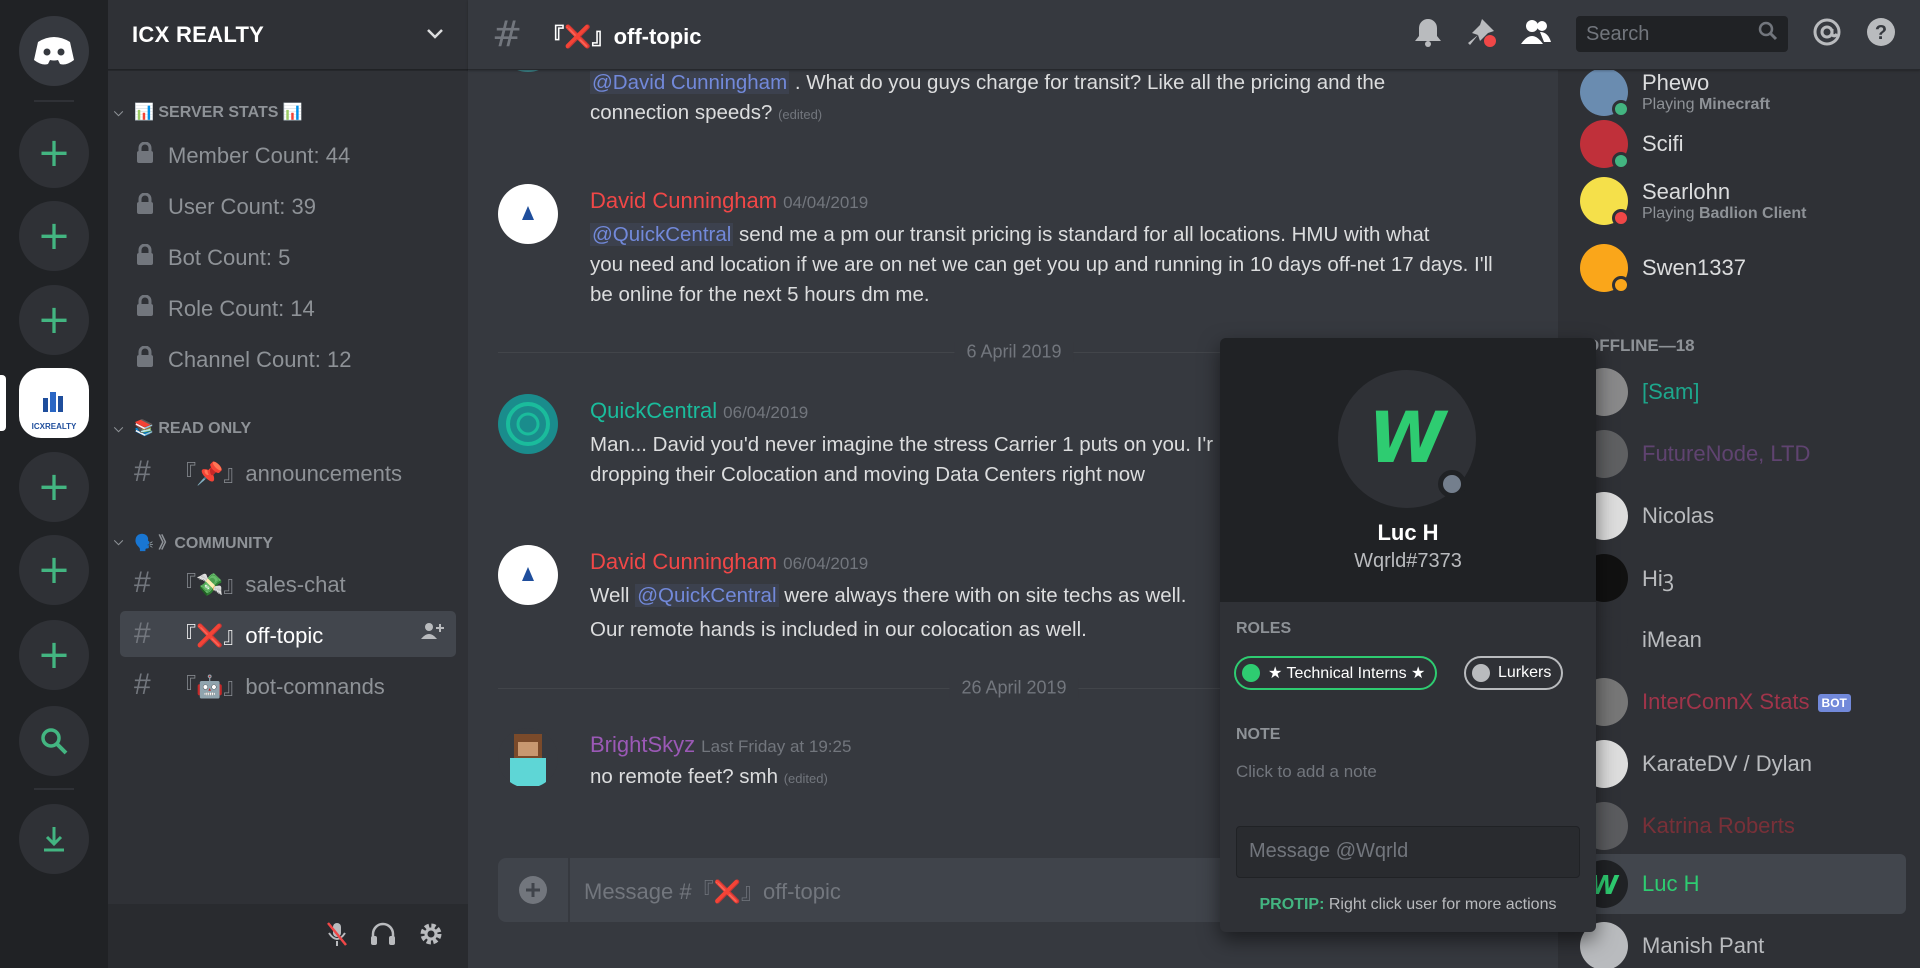 The width and height of the screenshot is (1920, 968). What do you see at coordinates (1827, 34) in the screenshot?
I see `mentions-icon` at bounding box center [1827, 34].